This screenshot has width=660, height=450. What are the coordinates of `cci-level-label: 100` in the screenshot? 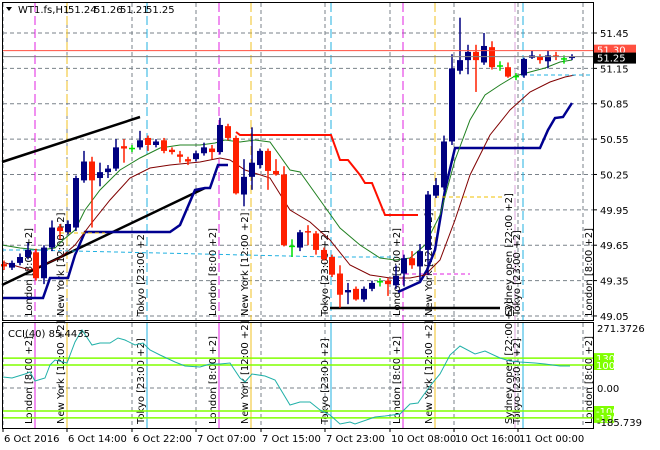 It's located at (605, 366).